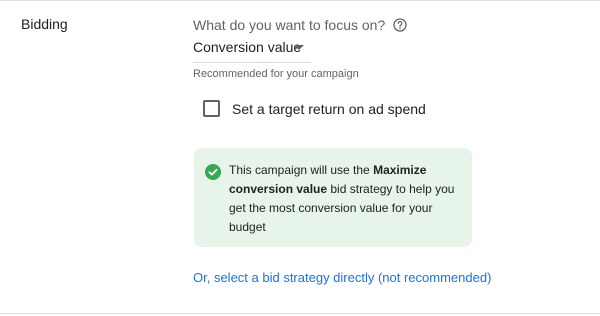  Describe the element at coordinates (44, 24) in the screenshot. I see `section-label: Bidding` at that location.